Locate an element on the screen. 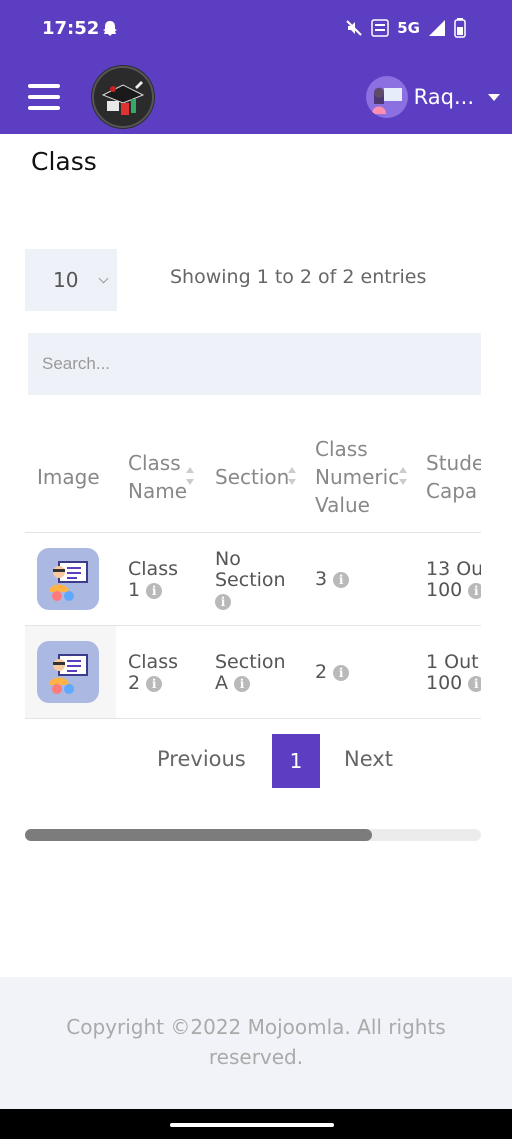 The image size is (512, 1139). school-logo is located at coordinates (123, 97).